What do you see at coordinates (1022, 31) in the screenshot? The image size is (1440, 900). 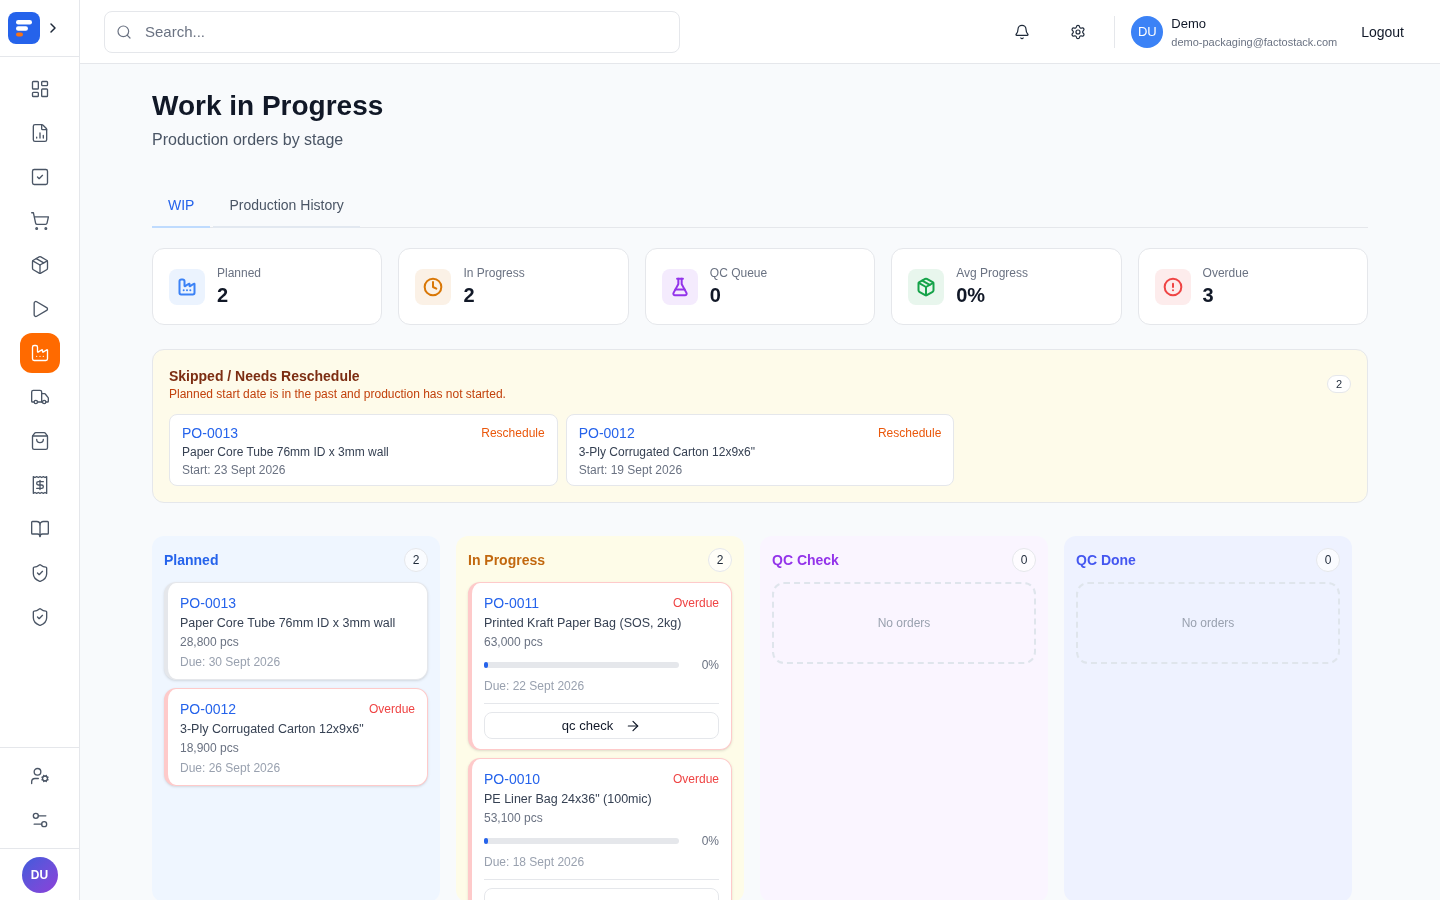 I see `bell-icon` at bounding box center [1022, 31].